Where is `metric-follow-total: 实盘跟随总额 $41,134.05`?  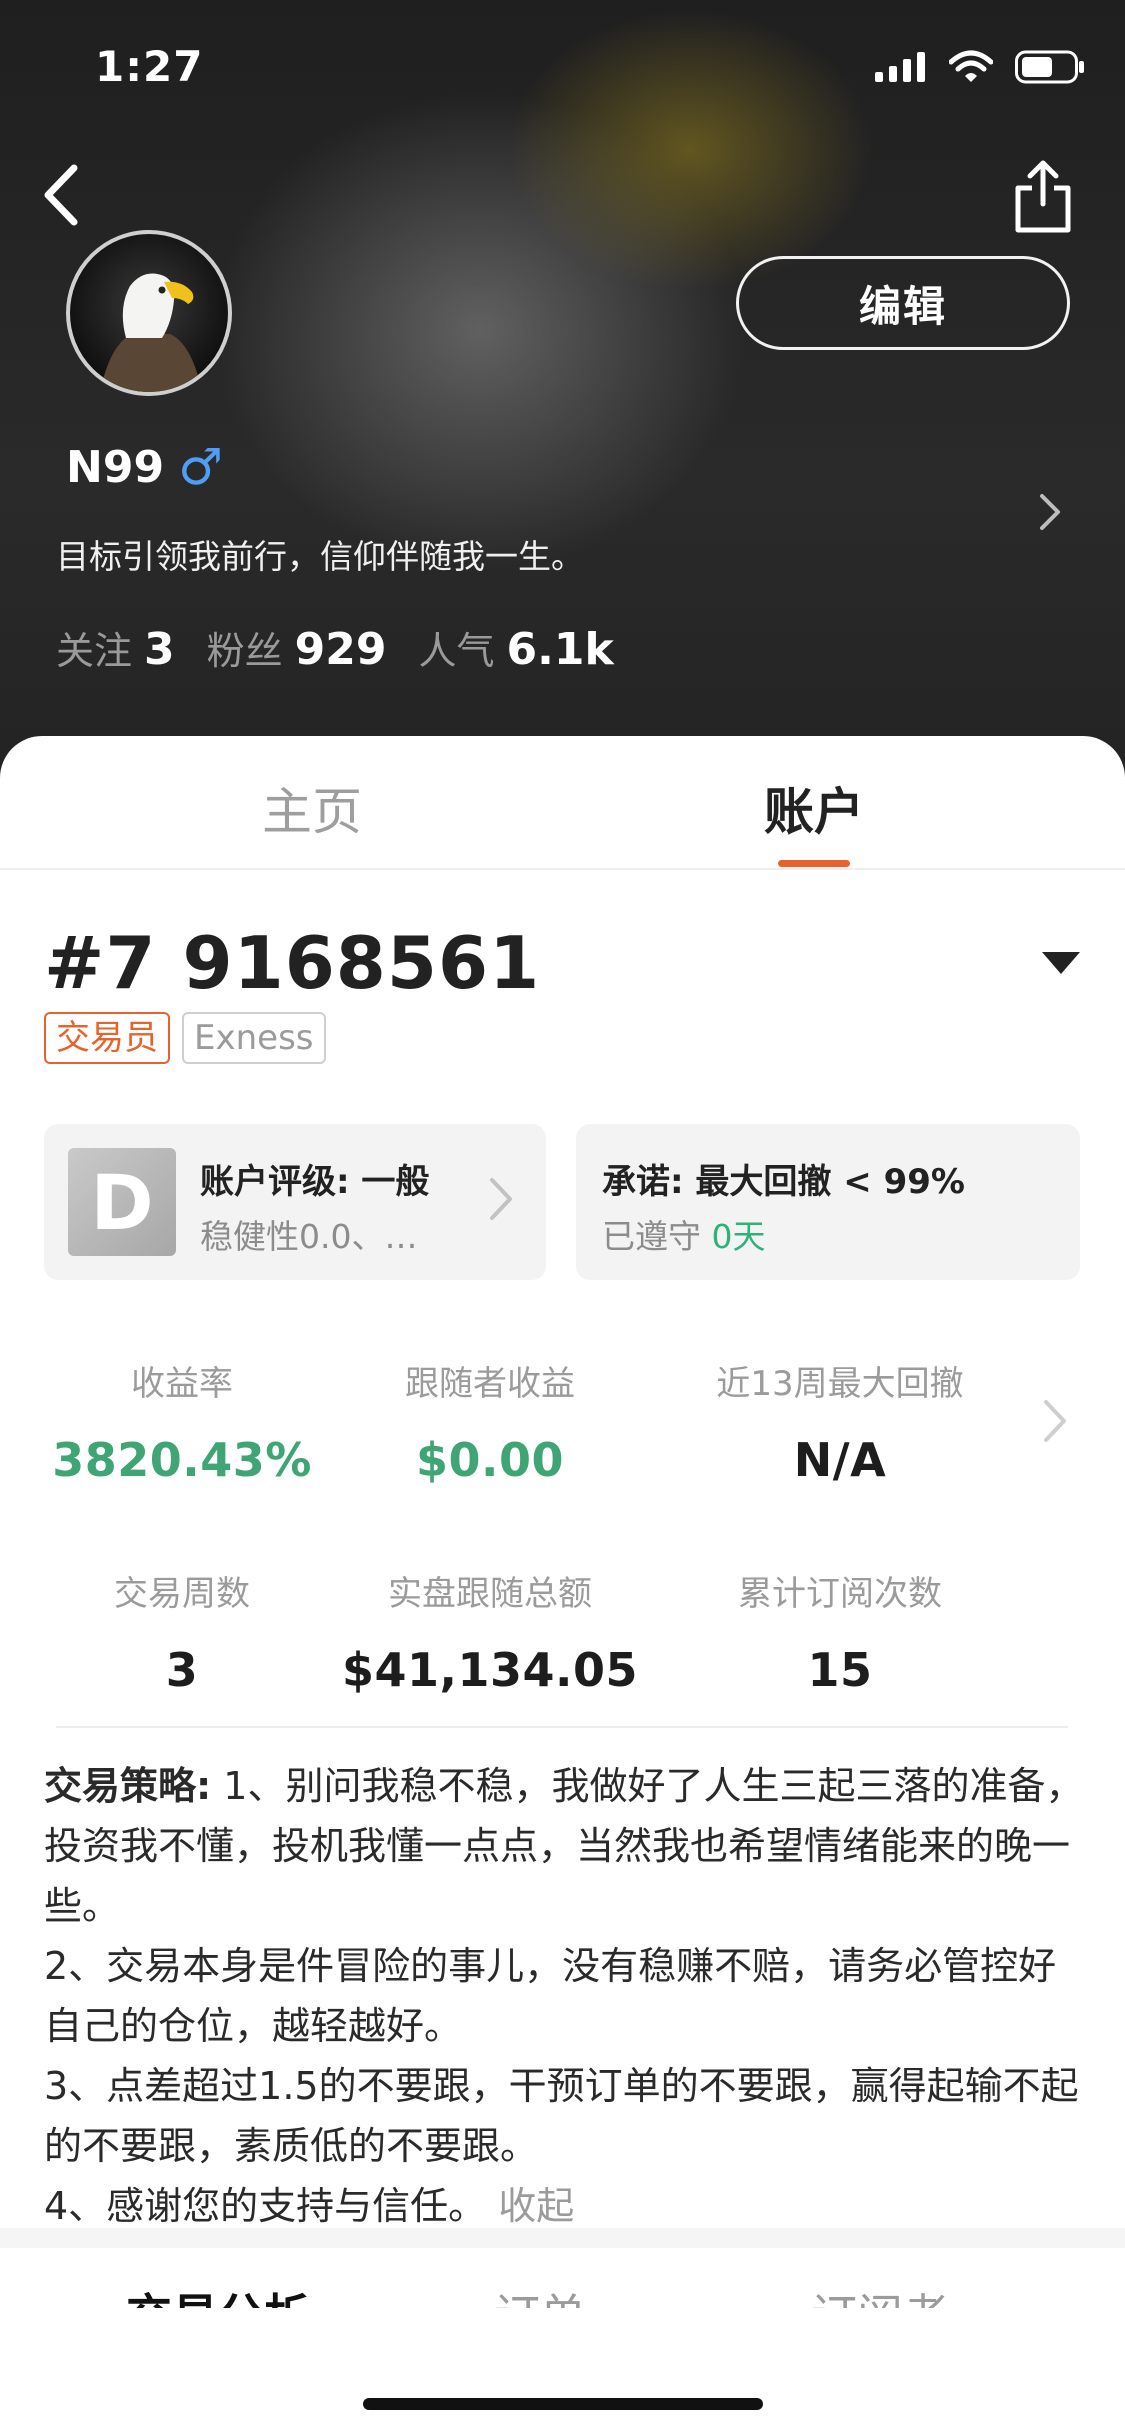
metric-follow-total: 实盘跟随总额 $41,134.05 is located at coordinates (490, 1631).